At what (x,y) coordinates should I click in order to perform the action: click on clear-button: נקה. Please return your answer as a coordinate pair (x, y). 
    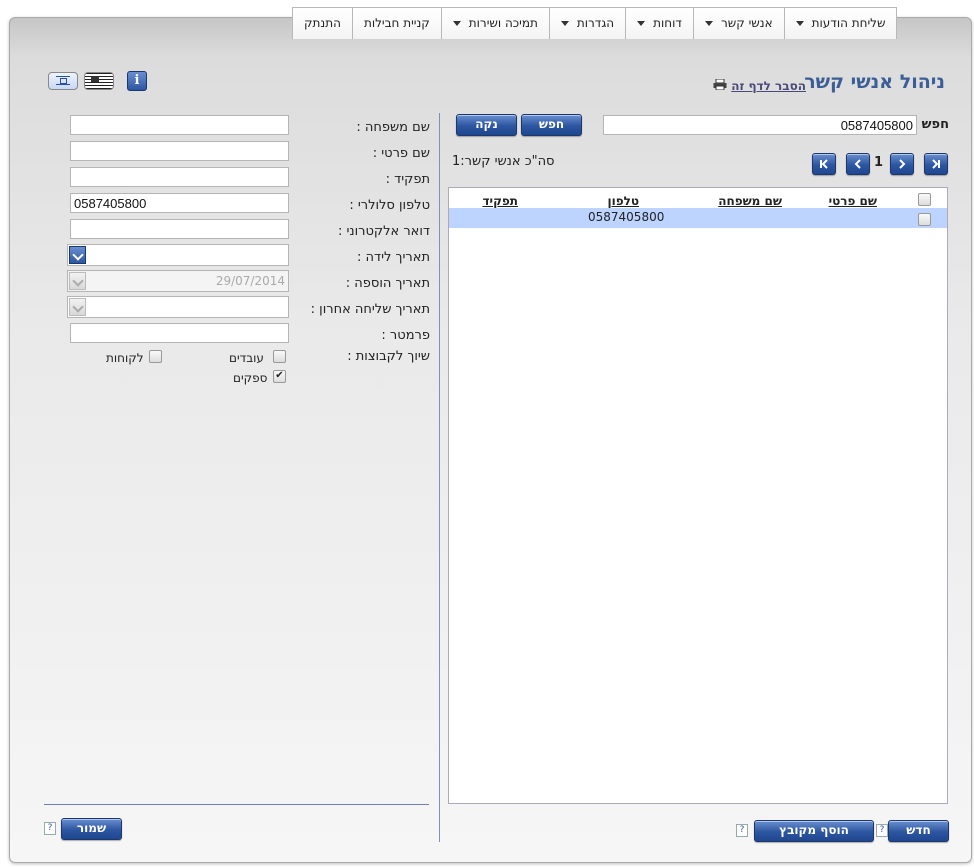
    Looking at the image, I should click on (486, 125).